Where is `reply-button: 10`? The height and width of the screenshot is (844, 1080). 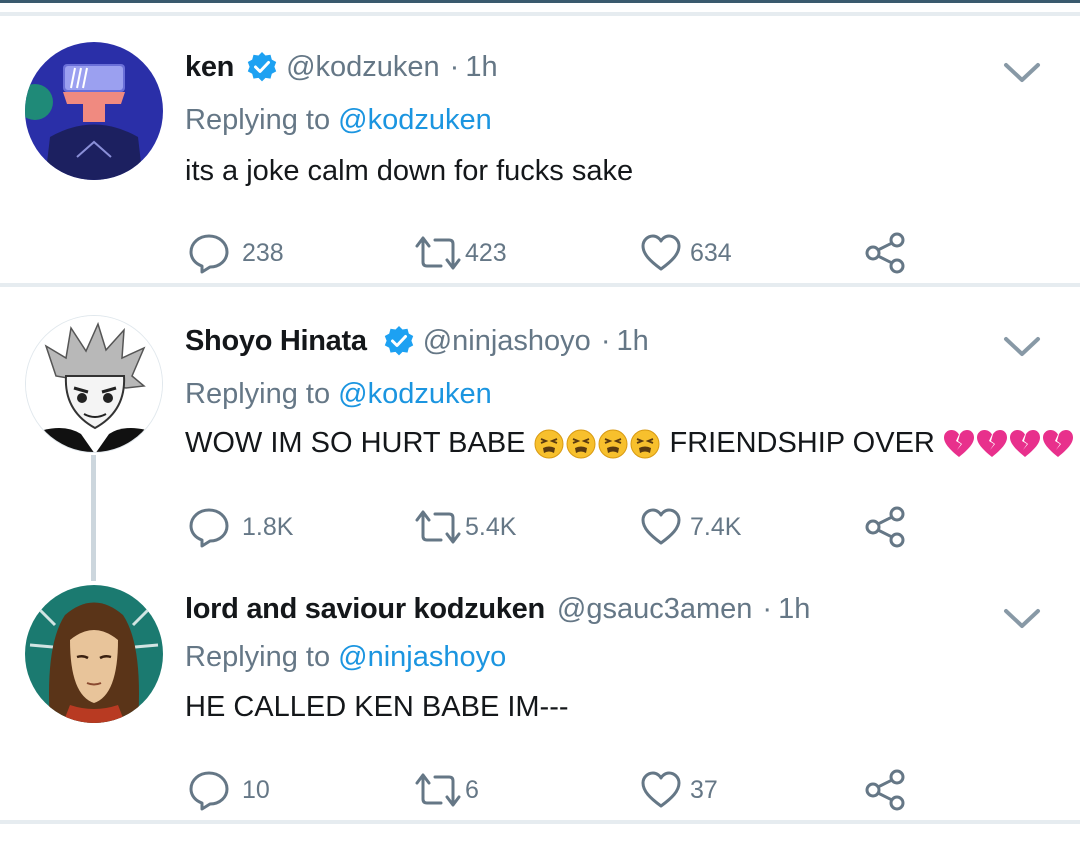
reply-button: 10 is located at coordinates (229, 790).